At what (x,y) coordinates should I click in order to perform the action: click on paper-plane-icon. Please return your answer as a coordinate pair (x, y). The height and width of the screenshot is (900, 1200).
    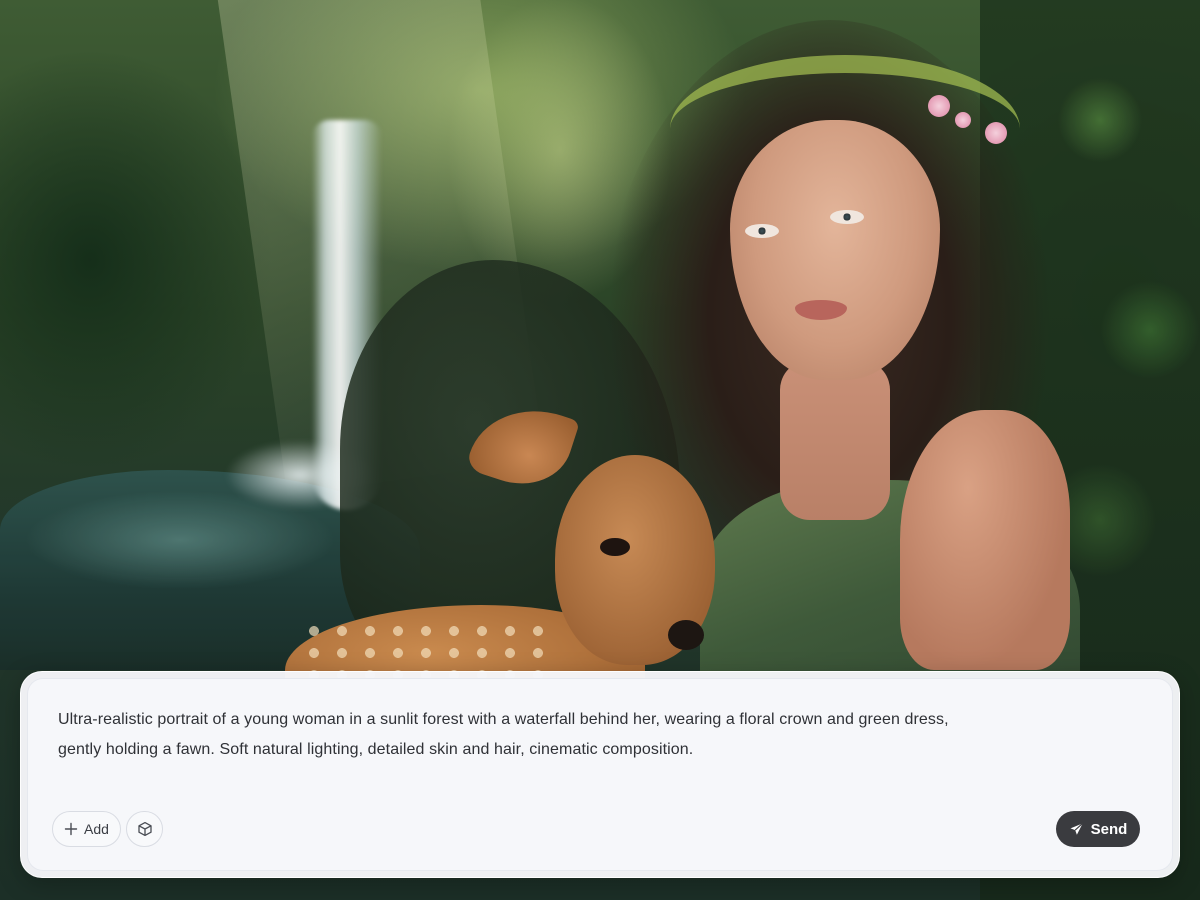
    Looking at the image, I should click on (1076, 829).